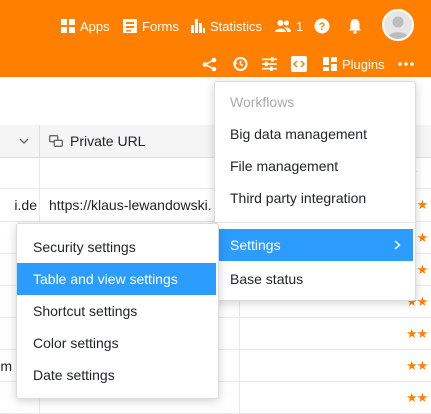 The height and width of the screenshot is (414, 431). I want to click on notifications-button, so click(355, 26).